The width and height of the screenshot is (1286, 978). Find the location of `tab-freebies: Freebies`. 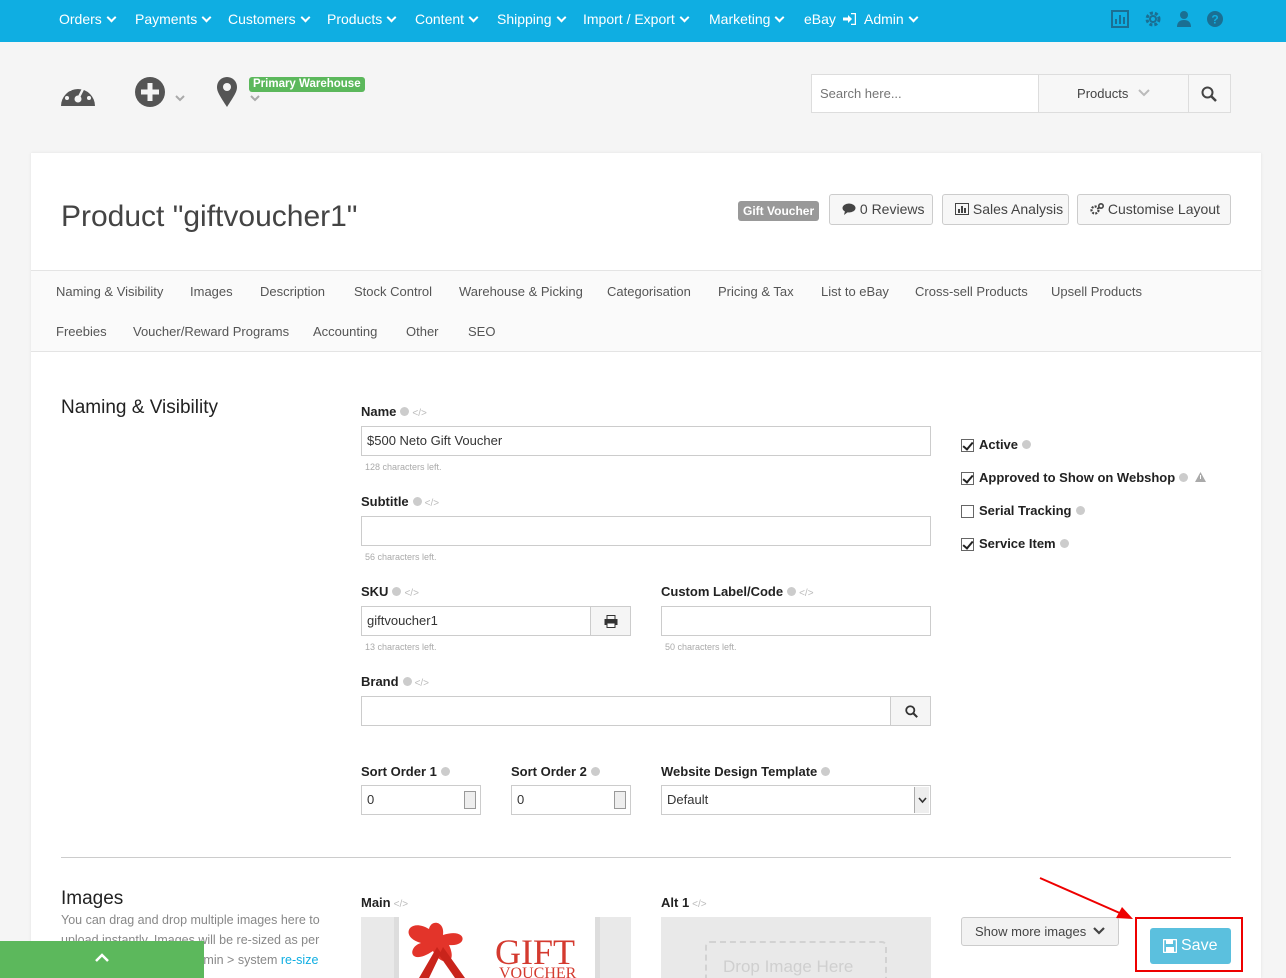

tab-freebies: Freebies is located at coordinates (81, 331).